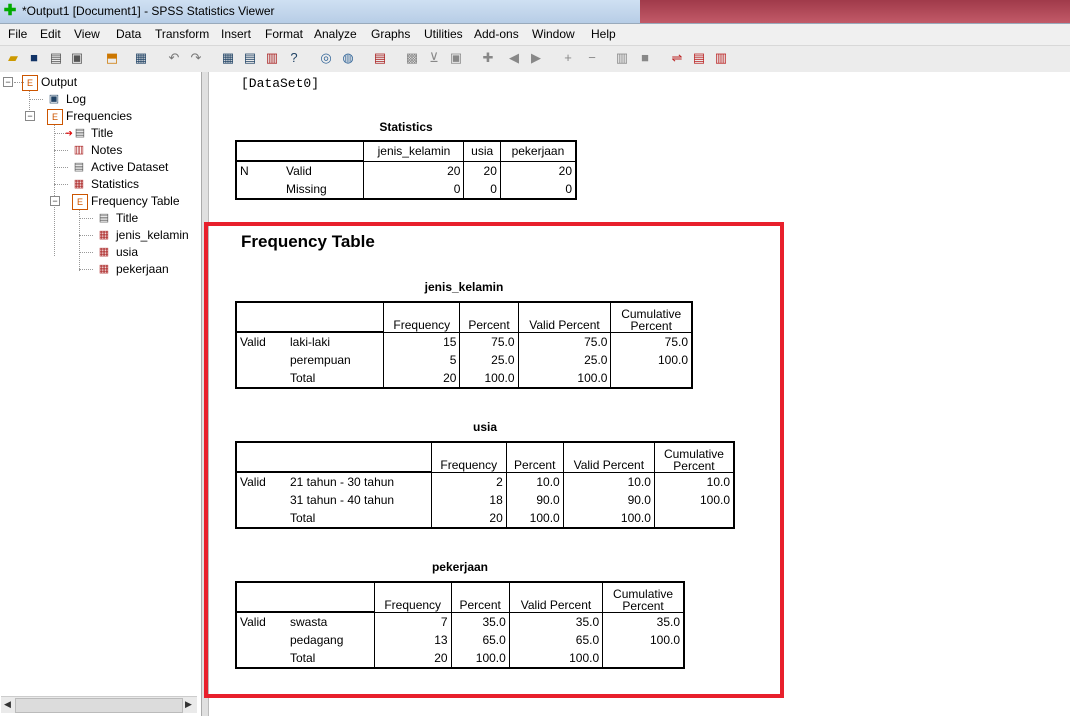 Image resolution: width=1070 pixels, height=716 pixels. I want to click on select-cases-icon: ◎, so click(326, 58).